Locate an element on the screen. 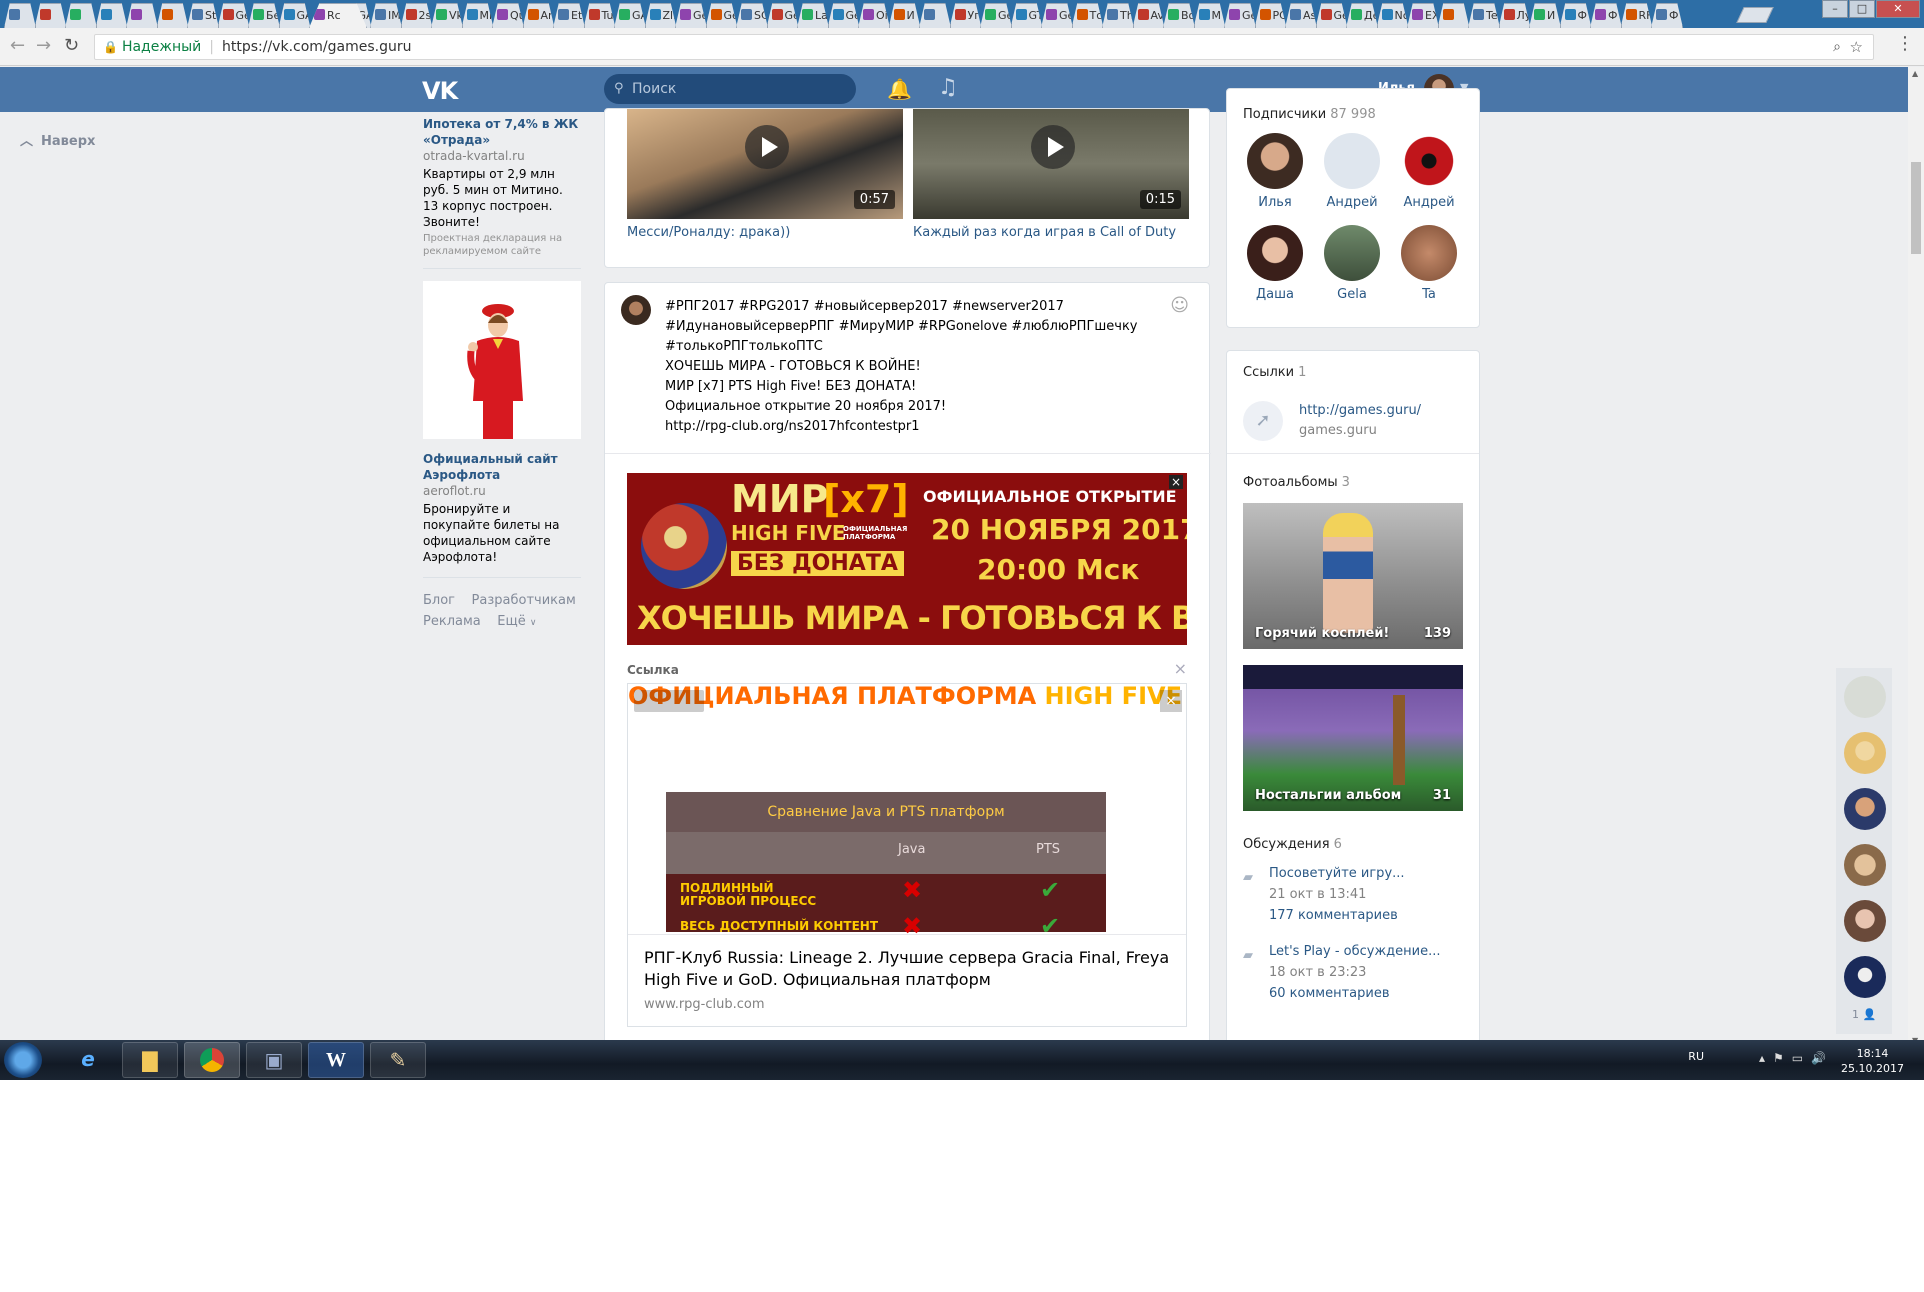 This screenshot has height=1292, width=1924. file-explorer-icon: ▇ is located at coordinates (150, 1060).